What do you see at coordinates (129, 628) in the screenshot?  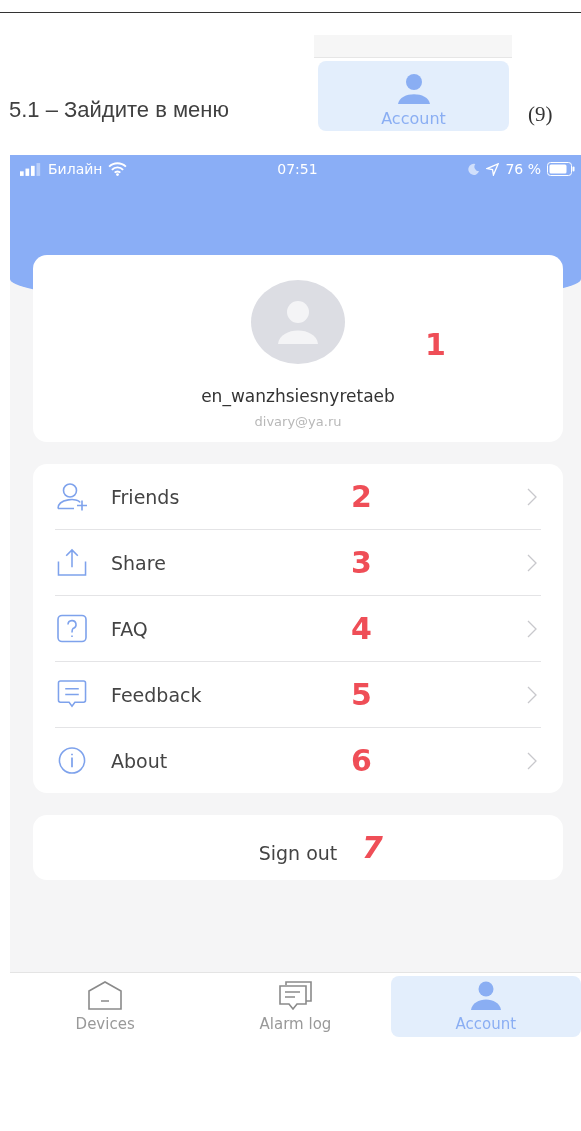 I see `menu-label: FAQ` at bounding box center [129, 628].